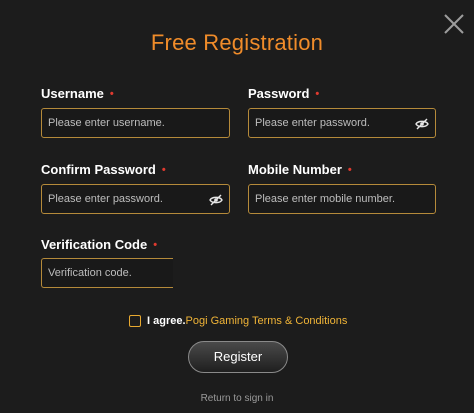 The image size is (474, 413). I want to click on username-label-text: Username, so click(72, 93).